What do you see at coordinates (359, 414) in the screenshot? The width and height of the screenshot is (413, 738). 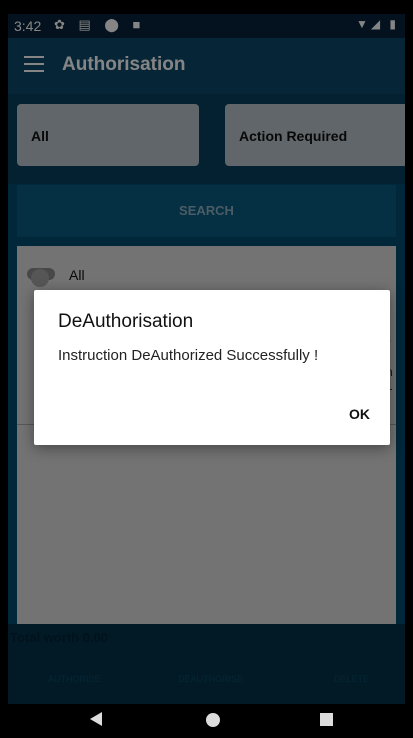 I see `ok-button: OK` at bounding box center [359, 414].